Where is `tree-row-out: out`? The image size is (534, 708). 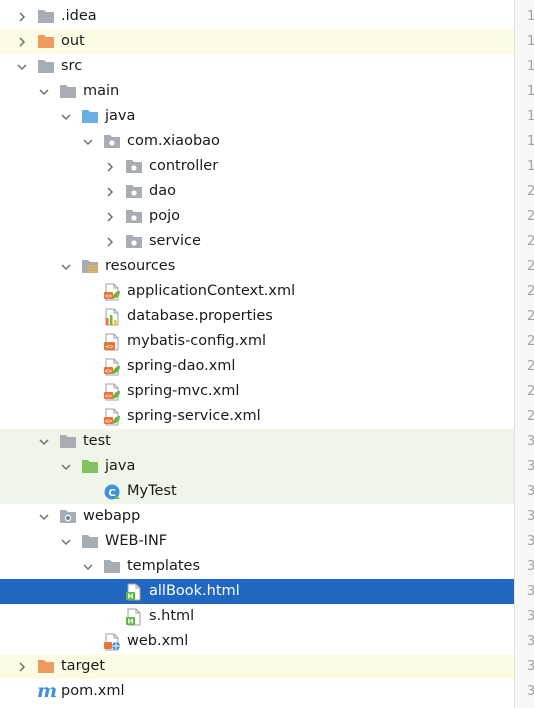 tree-row-out: out is located at coordinates (257, 41).